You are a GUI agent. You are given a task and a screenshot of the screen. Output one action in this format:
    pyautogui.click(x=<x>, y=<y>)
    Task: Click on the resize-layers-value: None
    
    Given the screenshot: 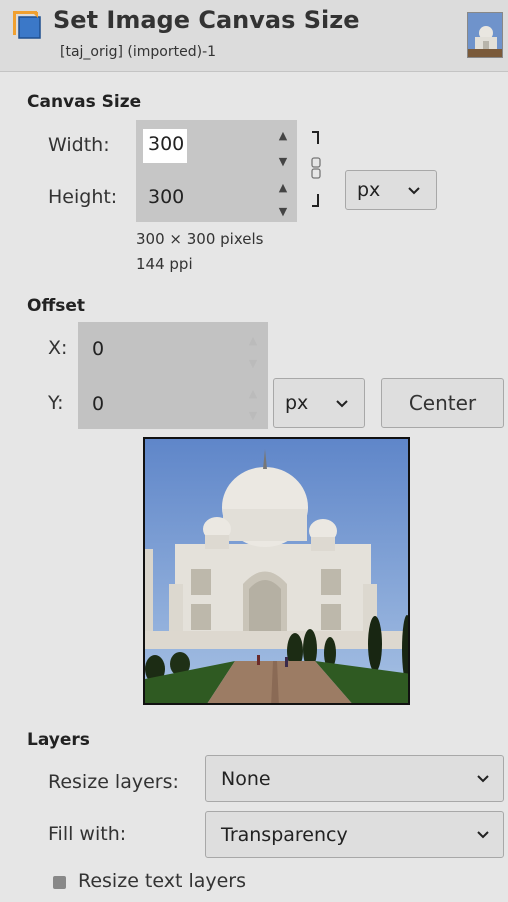 What is the action you would take?
    pyautogui.click(x=246, y=779)
    